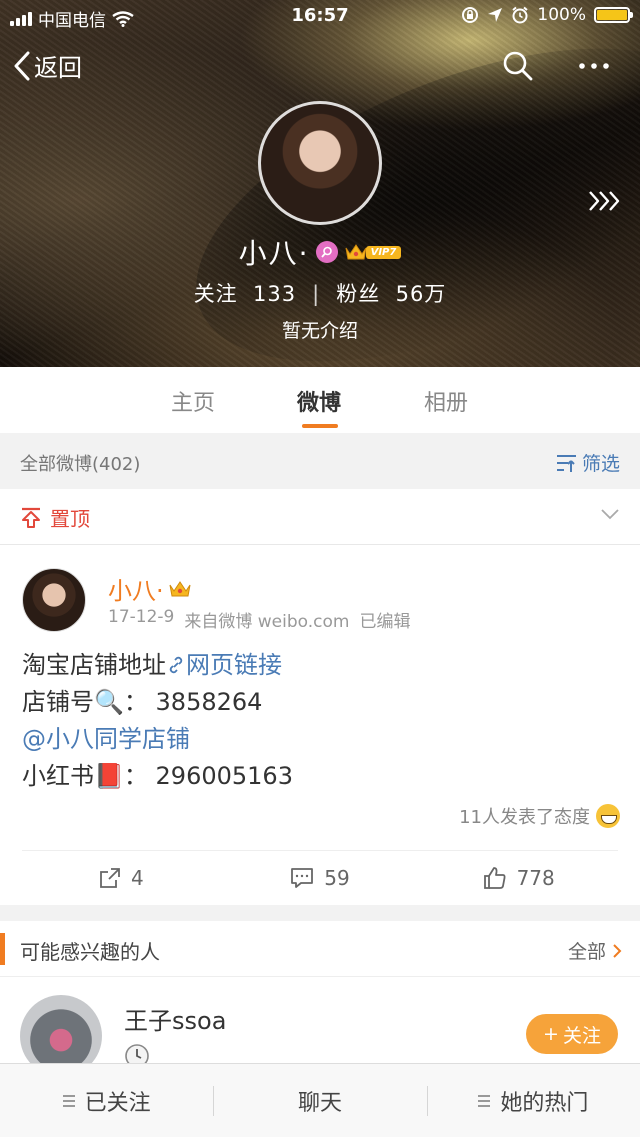 This screenshot has width=640, height=1137. Describe the element at coordinates (608, 816) in the screenshot. I see `laughing-emoji-icon` at that location.